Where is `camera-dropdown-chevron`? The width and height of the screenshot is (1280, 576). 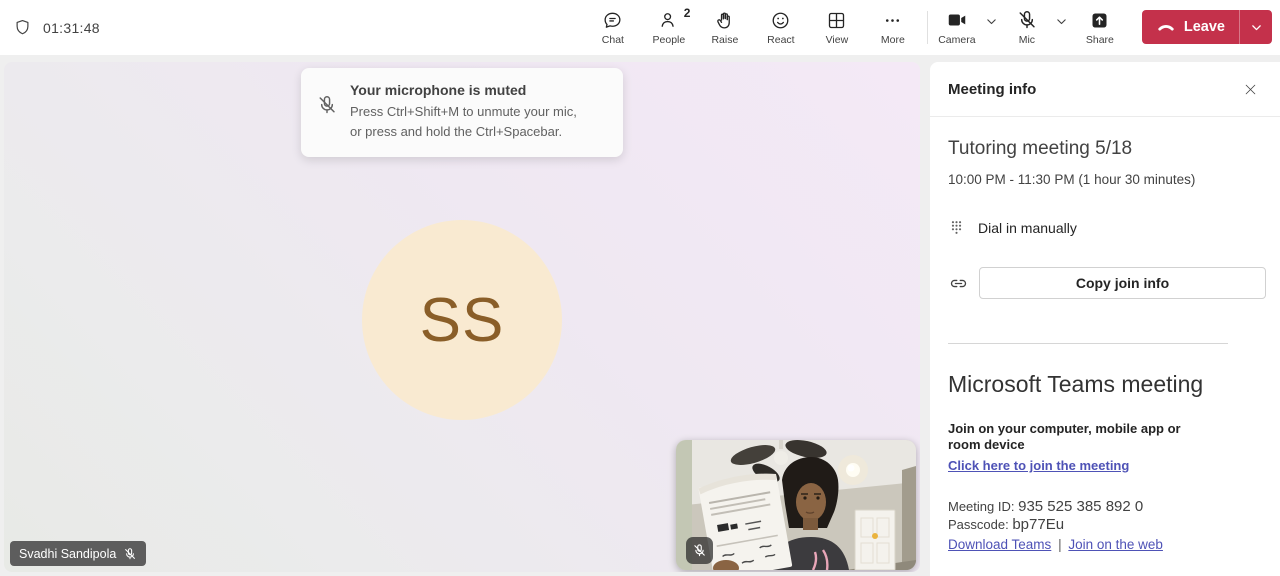 camera-dropdown-chevron is located at coordinates (992, 27).